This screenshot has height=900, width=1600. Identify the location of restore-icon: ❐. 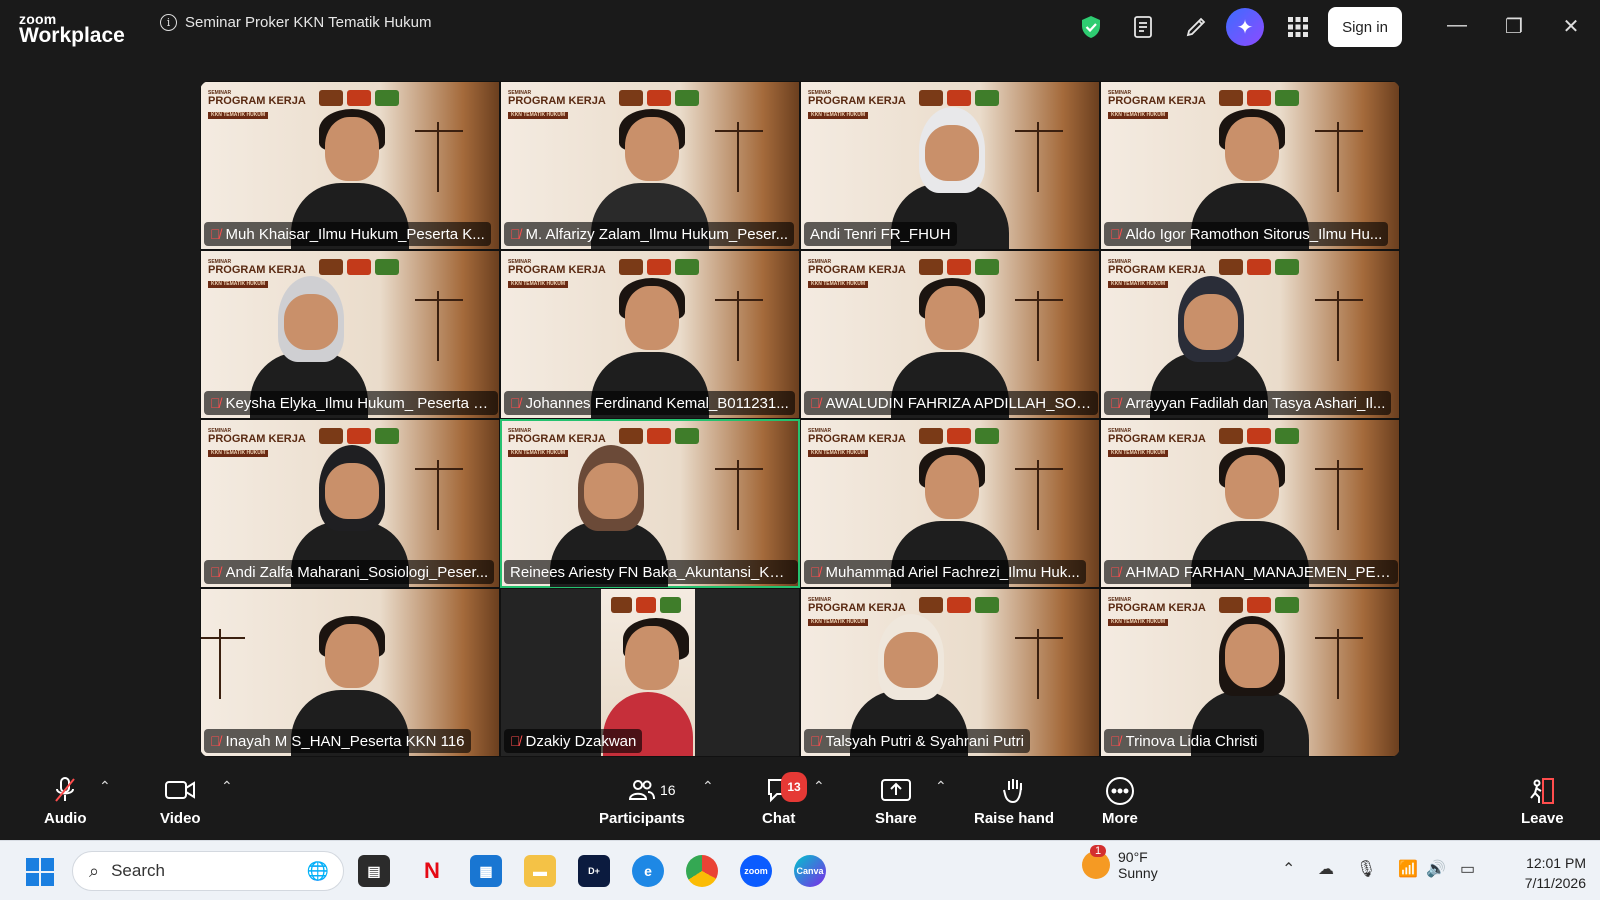
(1514, 26).